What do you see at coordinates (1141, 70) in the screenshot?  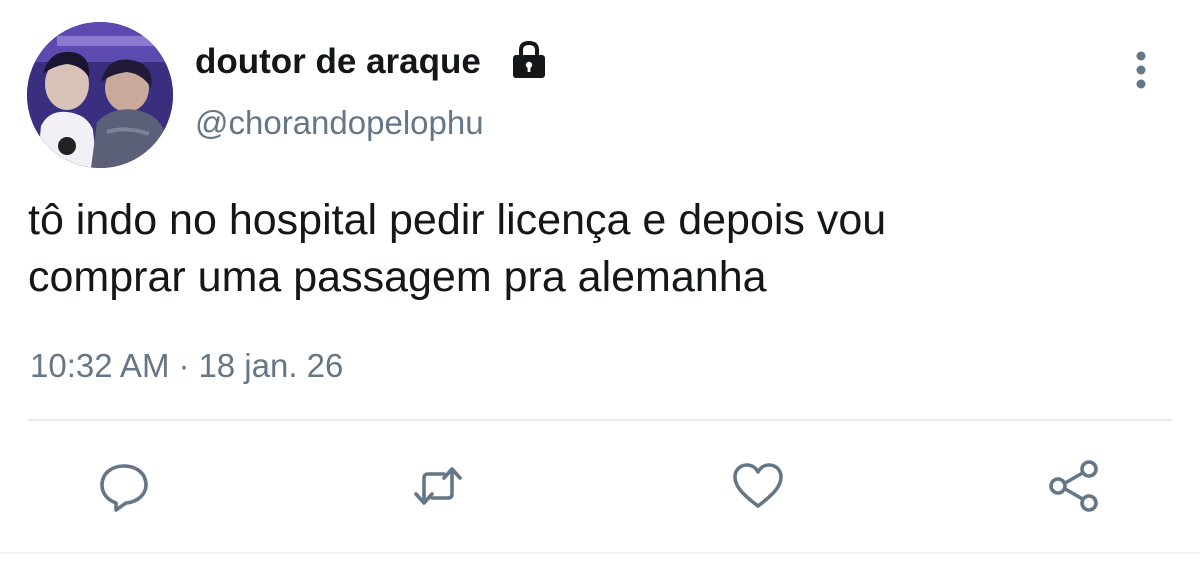 I see `more-options-icon` at bounding box center [1141, 70].